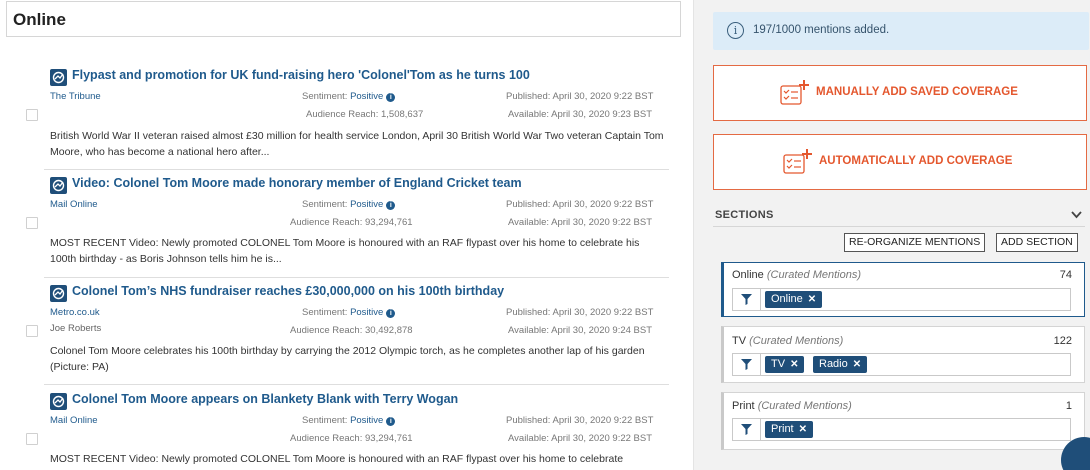 The image size is (1090, 470). Describe the element at coordinates (794, 299) in the screenshot. I see `filter-chip-online: Online ✕` at that location.